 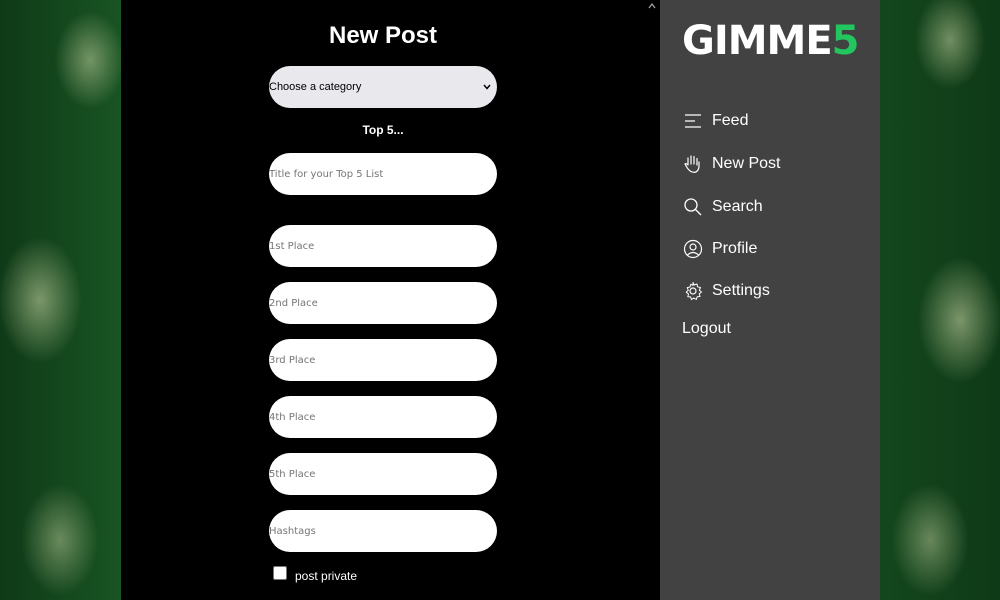 What do you see at coordinates (292, 246) in the screenshot?
I see `place1-placeholder: 1st Place` at bounding box center [292, 246].